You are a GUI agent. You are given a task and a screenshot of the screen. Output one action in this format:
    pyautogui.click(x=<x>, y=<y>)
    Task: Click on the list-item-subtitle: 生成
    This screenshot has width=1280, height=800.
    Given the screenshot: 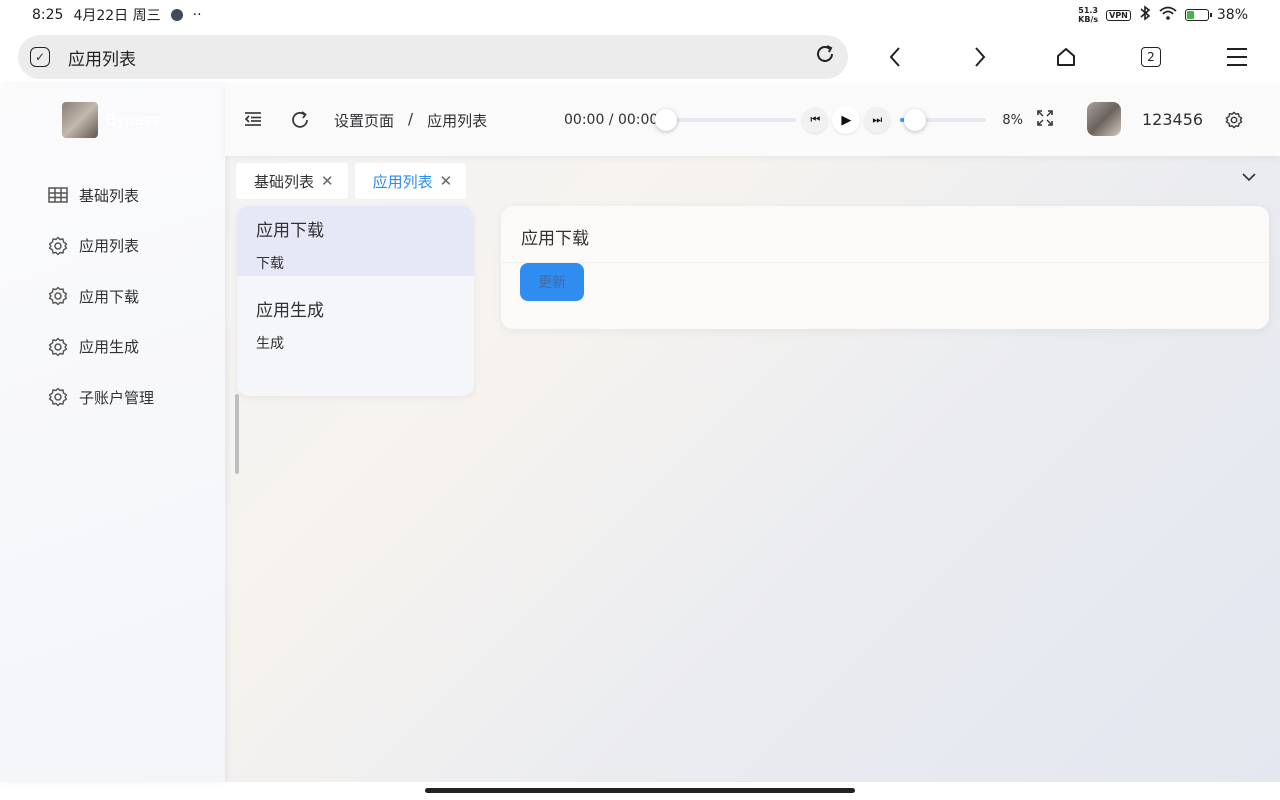 What is the action you would take?
    pyautogui.click(x=270, y=344)
    